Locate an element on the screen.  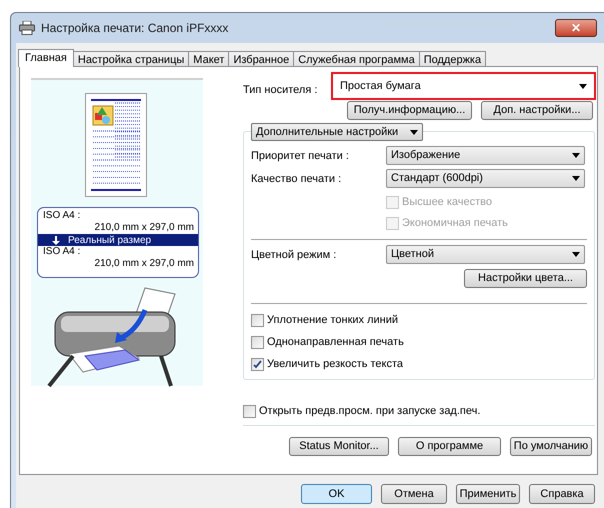
help-button: Справка is located at coordinates (562, 494).